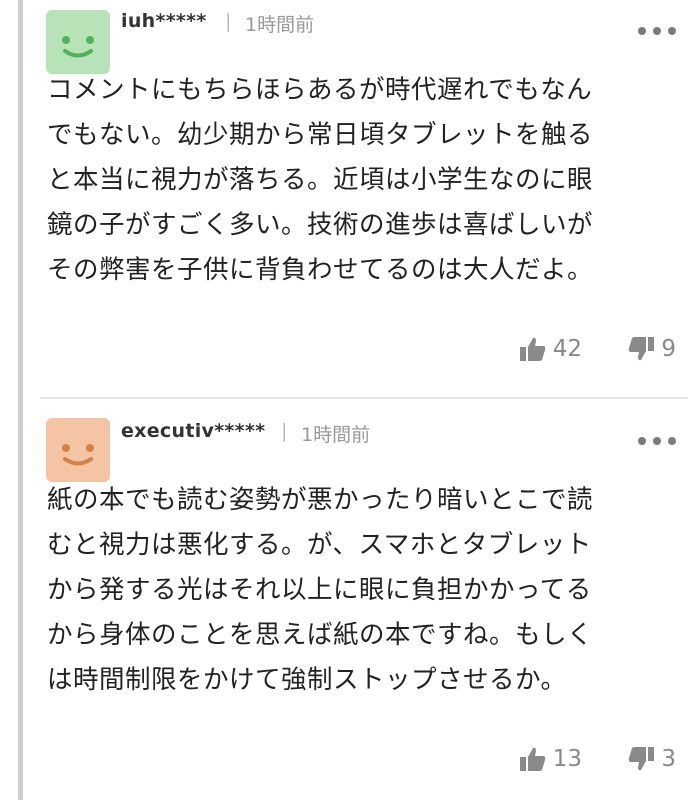 The width and height of the screenshot is (688, 800). Describe the element at coordinates (668, 349) in the screenshot. I see `dislike-count: 9` at that location.